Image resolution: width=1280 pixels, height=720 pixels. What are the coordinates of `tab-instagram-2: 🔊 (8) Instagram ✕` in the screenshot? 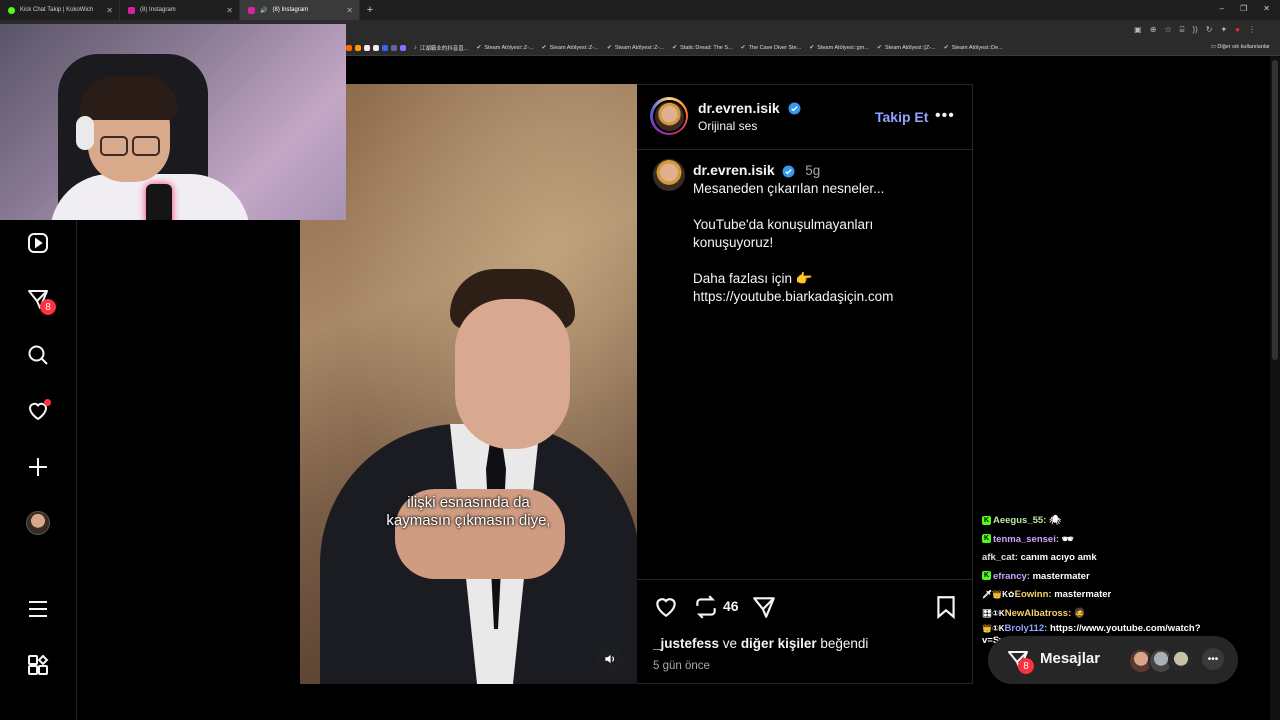 It's located at (300, 10).